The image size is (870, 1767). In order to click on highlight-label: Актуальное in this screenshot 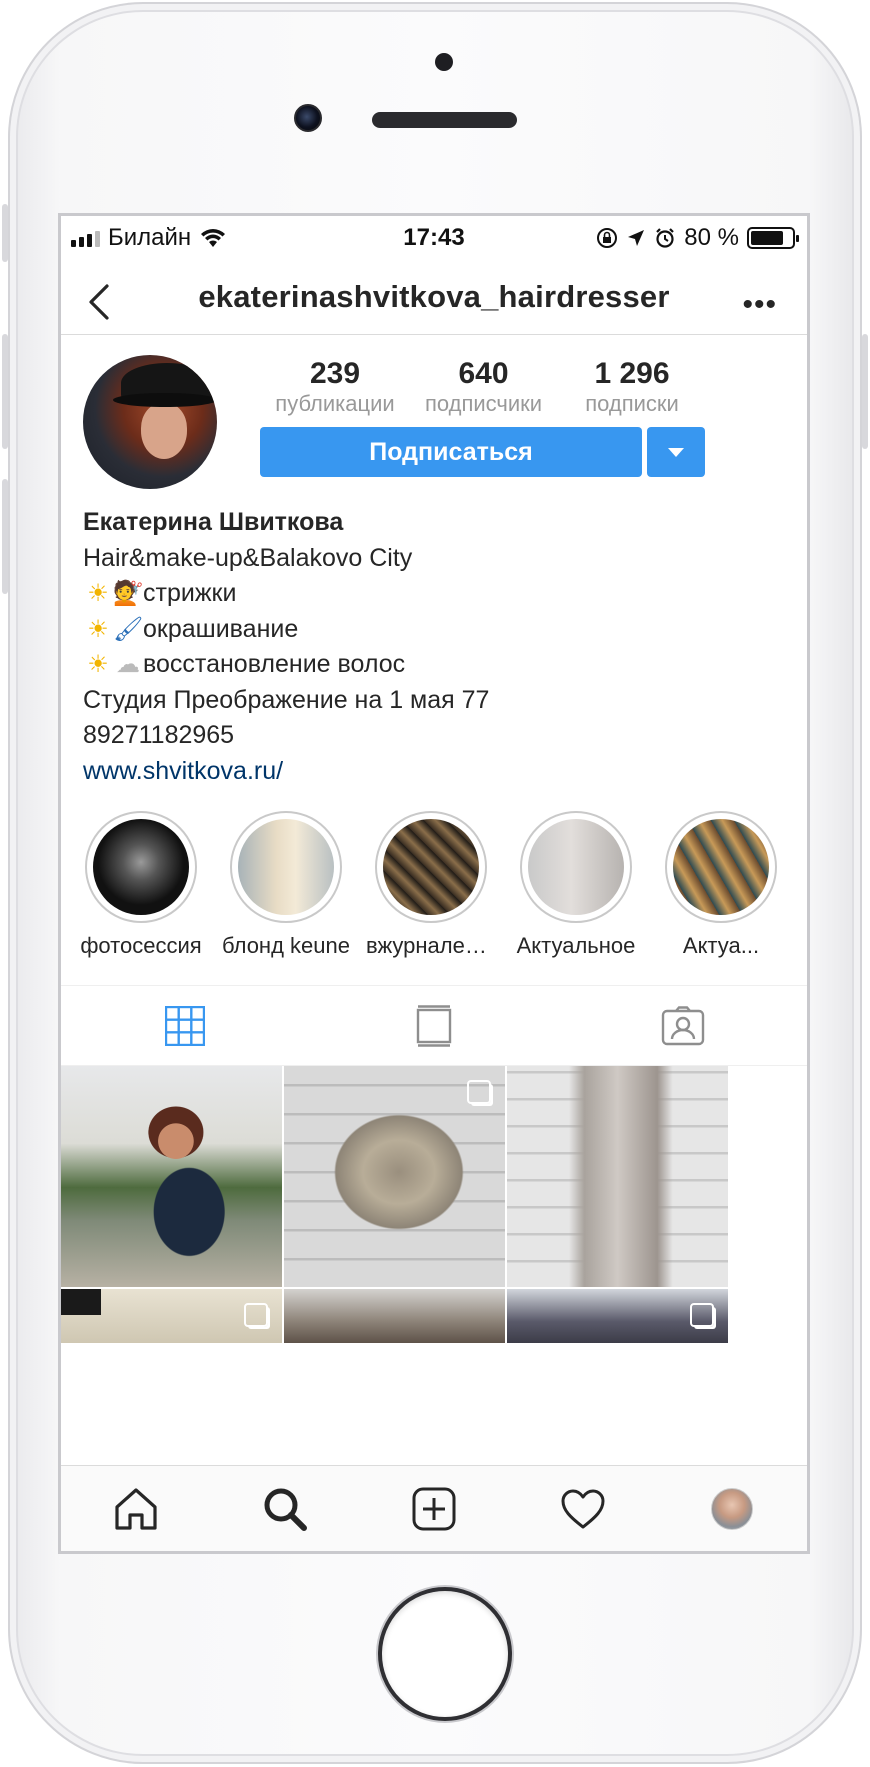, I will do `click(576, 945)`.